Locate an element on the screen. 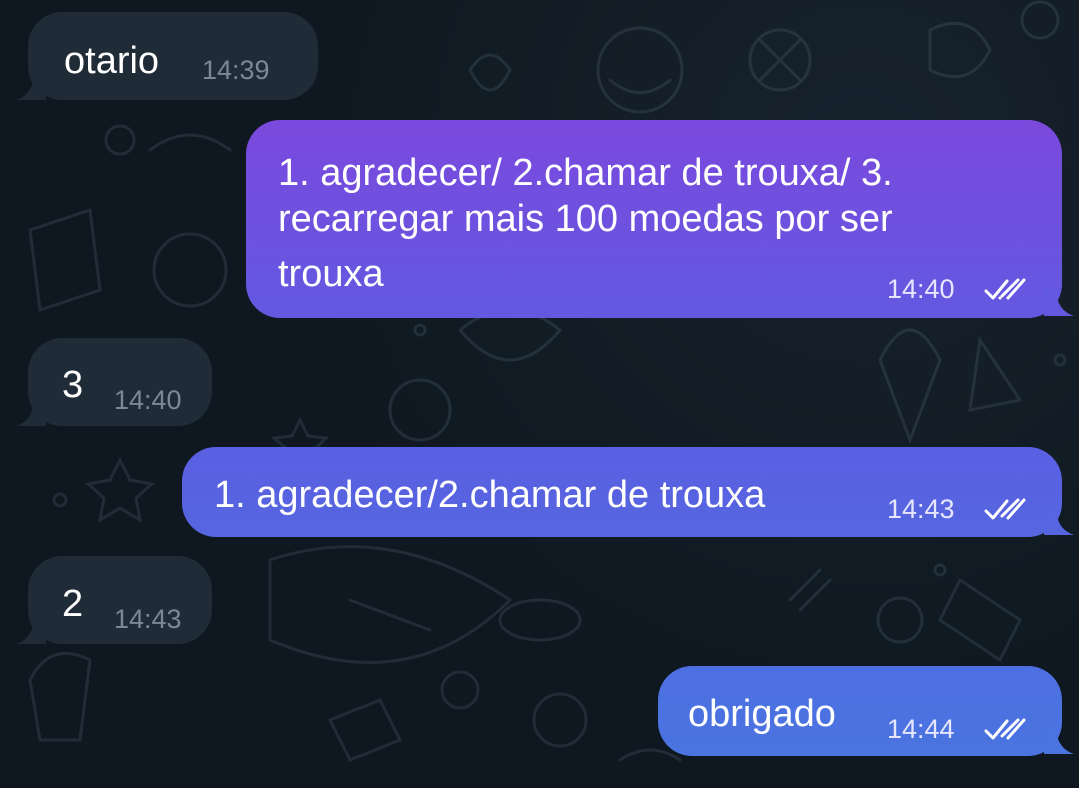 The height and width of the screenshot is (788, 1079). message-text-line: trouxa is located at coordinates (331, 274).